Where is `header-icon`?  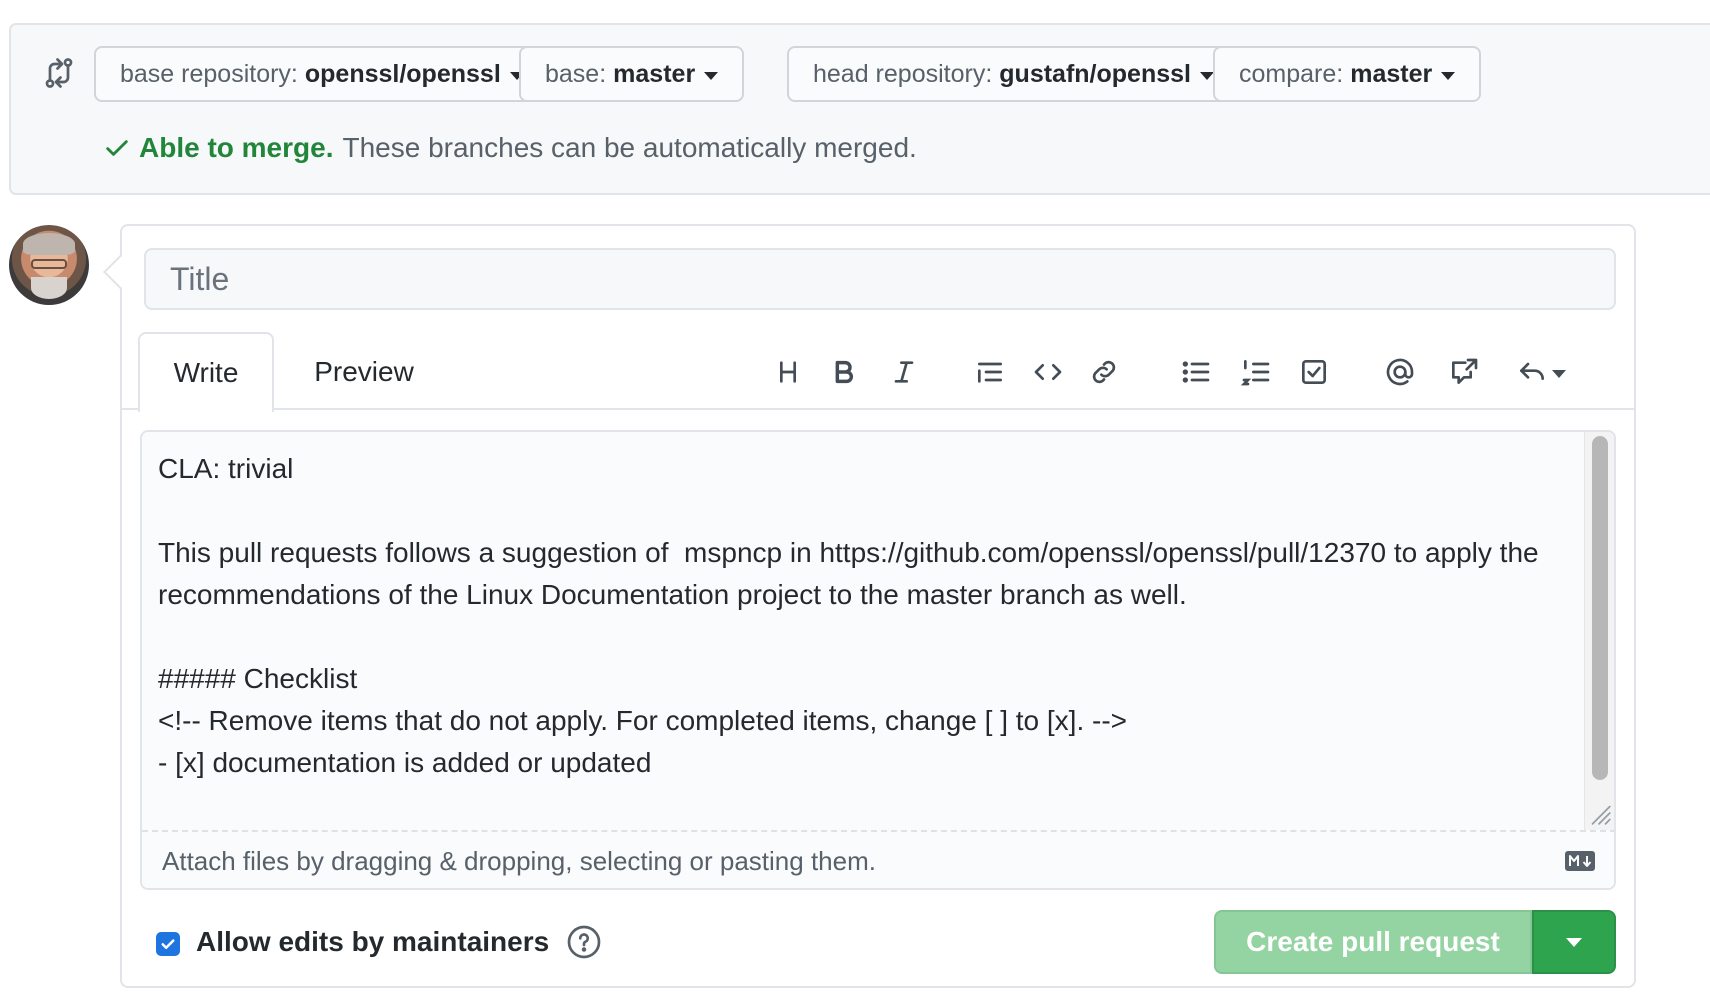 header-icon is located at coordinates (788, 372).